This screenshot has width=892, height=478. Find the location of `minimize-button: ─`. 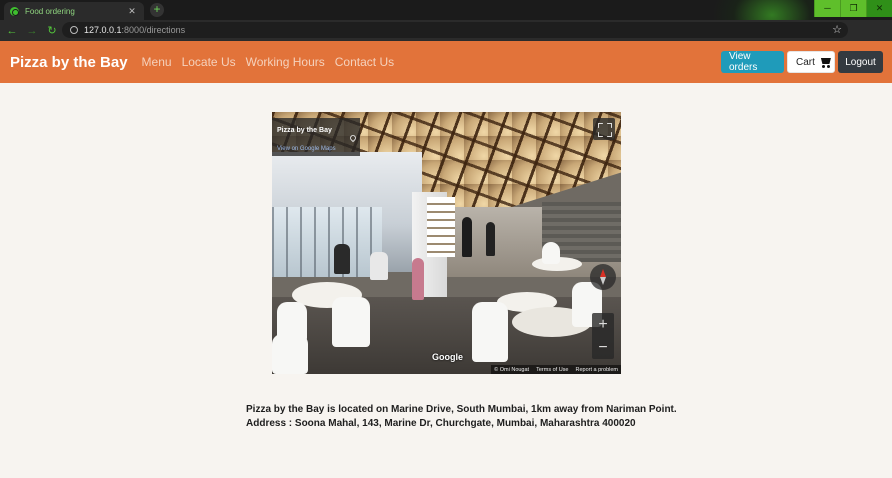

minimize-button: ─ is located at coordinates (827, 8).